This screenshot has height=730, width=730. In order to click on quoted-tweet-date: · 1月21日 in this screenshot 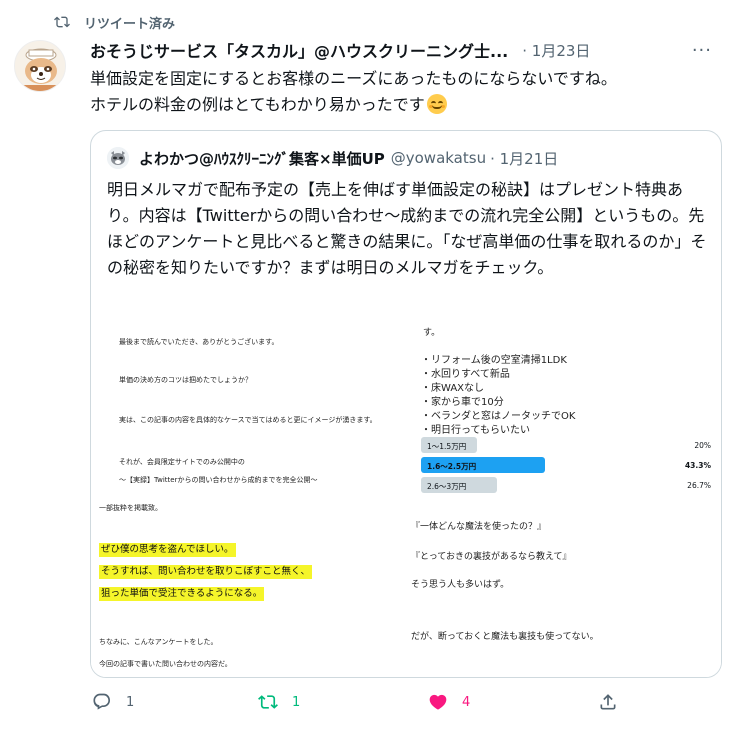, I will do `click(524, 158)`.